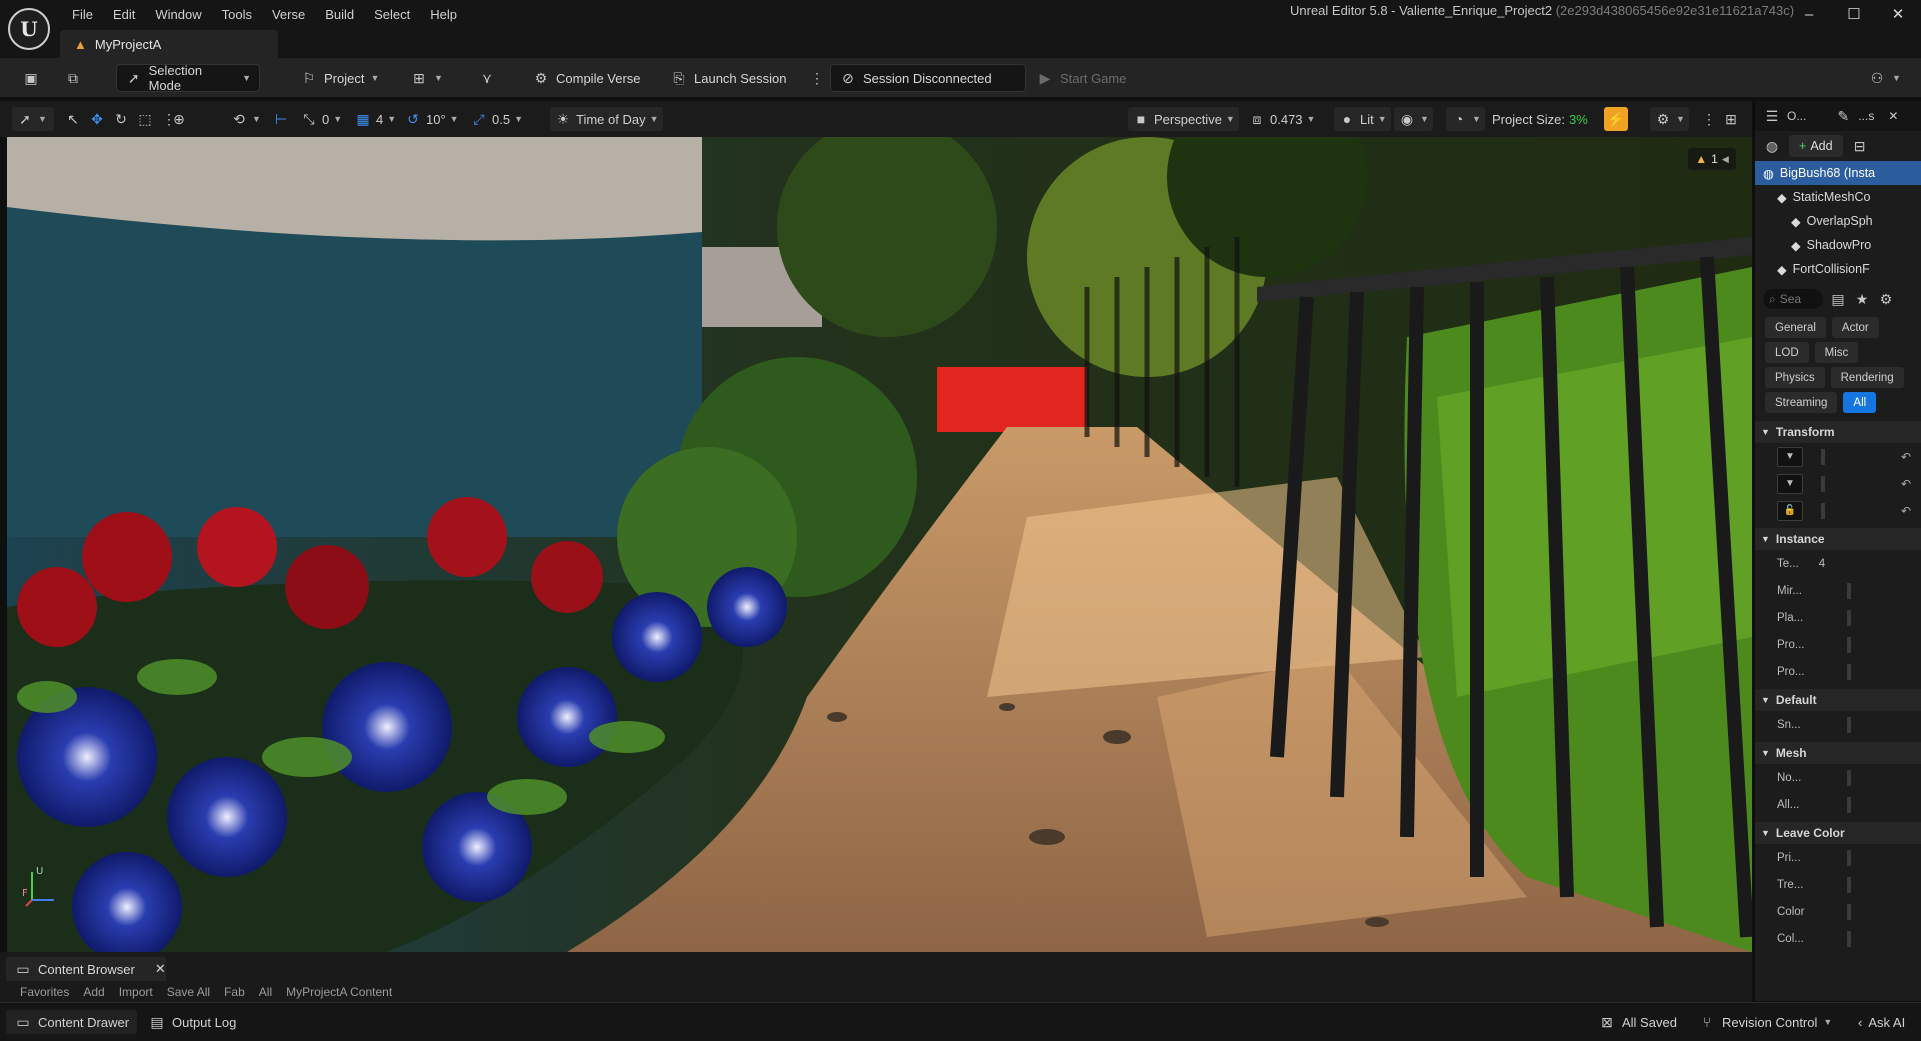  I want to click on all-saved-indicator: ⊠ All Saved, so click(1637, 1022).